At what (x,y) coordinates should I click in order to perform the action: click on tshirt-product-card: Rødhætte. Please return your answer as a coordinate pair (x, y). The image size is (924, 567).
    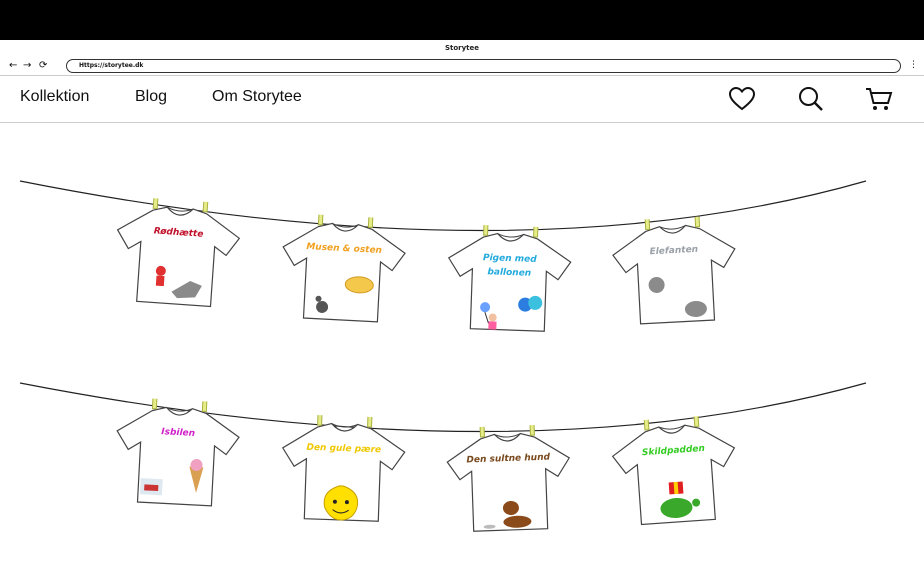
    Looking at the image, I should click on (176, 255).